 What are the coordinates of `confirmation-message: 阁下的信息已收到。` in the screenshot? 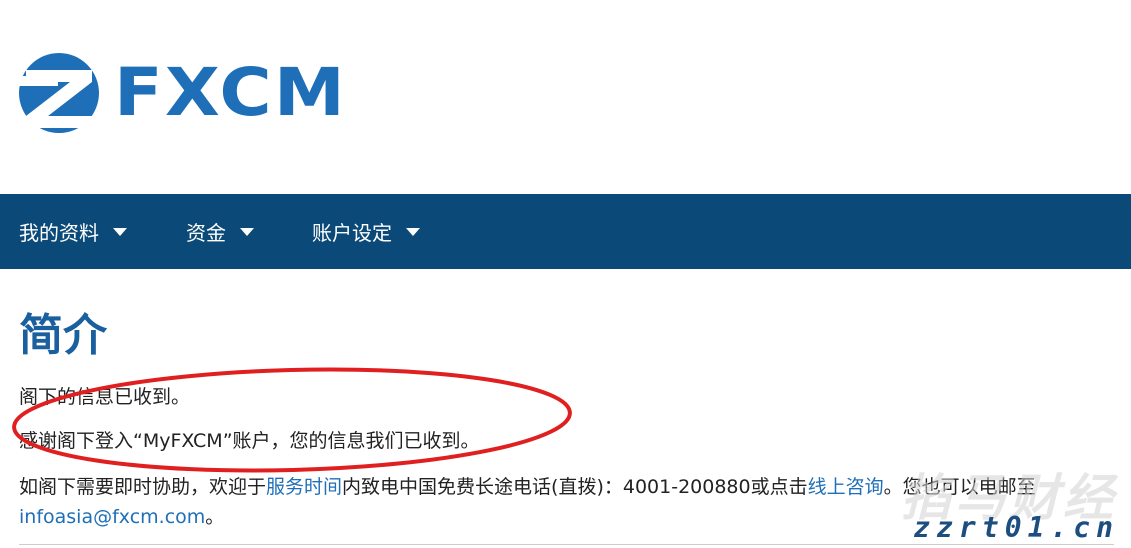 It's located at (105, 397).